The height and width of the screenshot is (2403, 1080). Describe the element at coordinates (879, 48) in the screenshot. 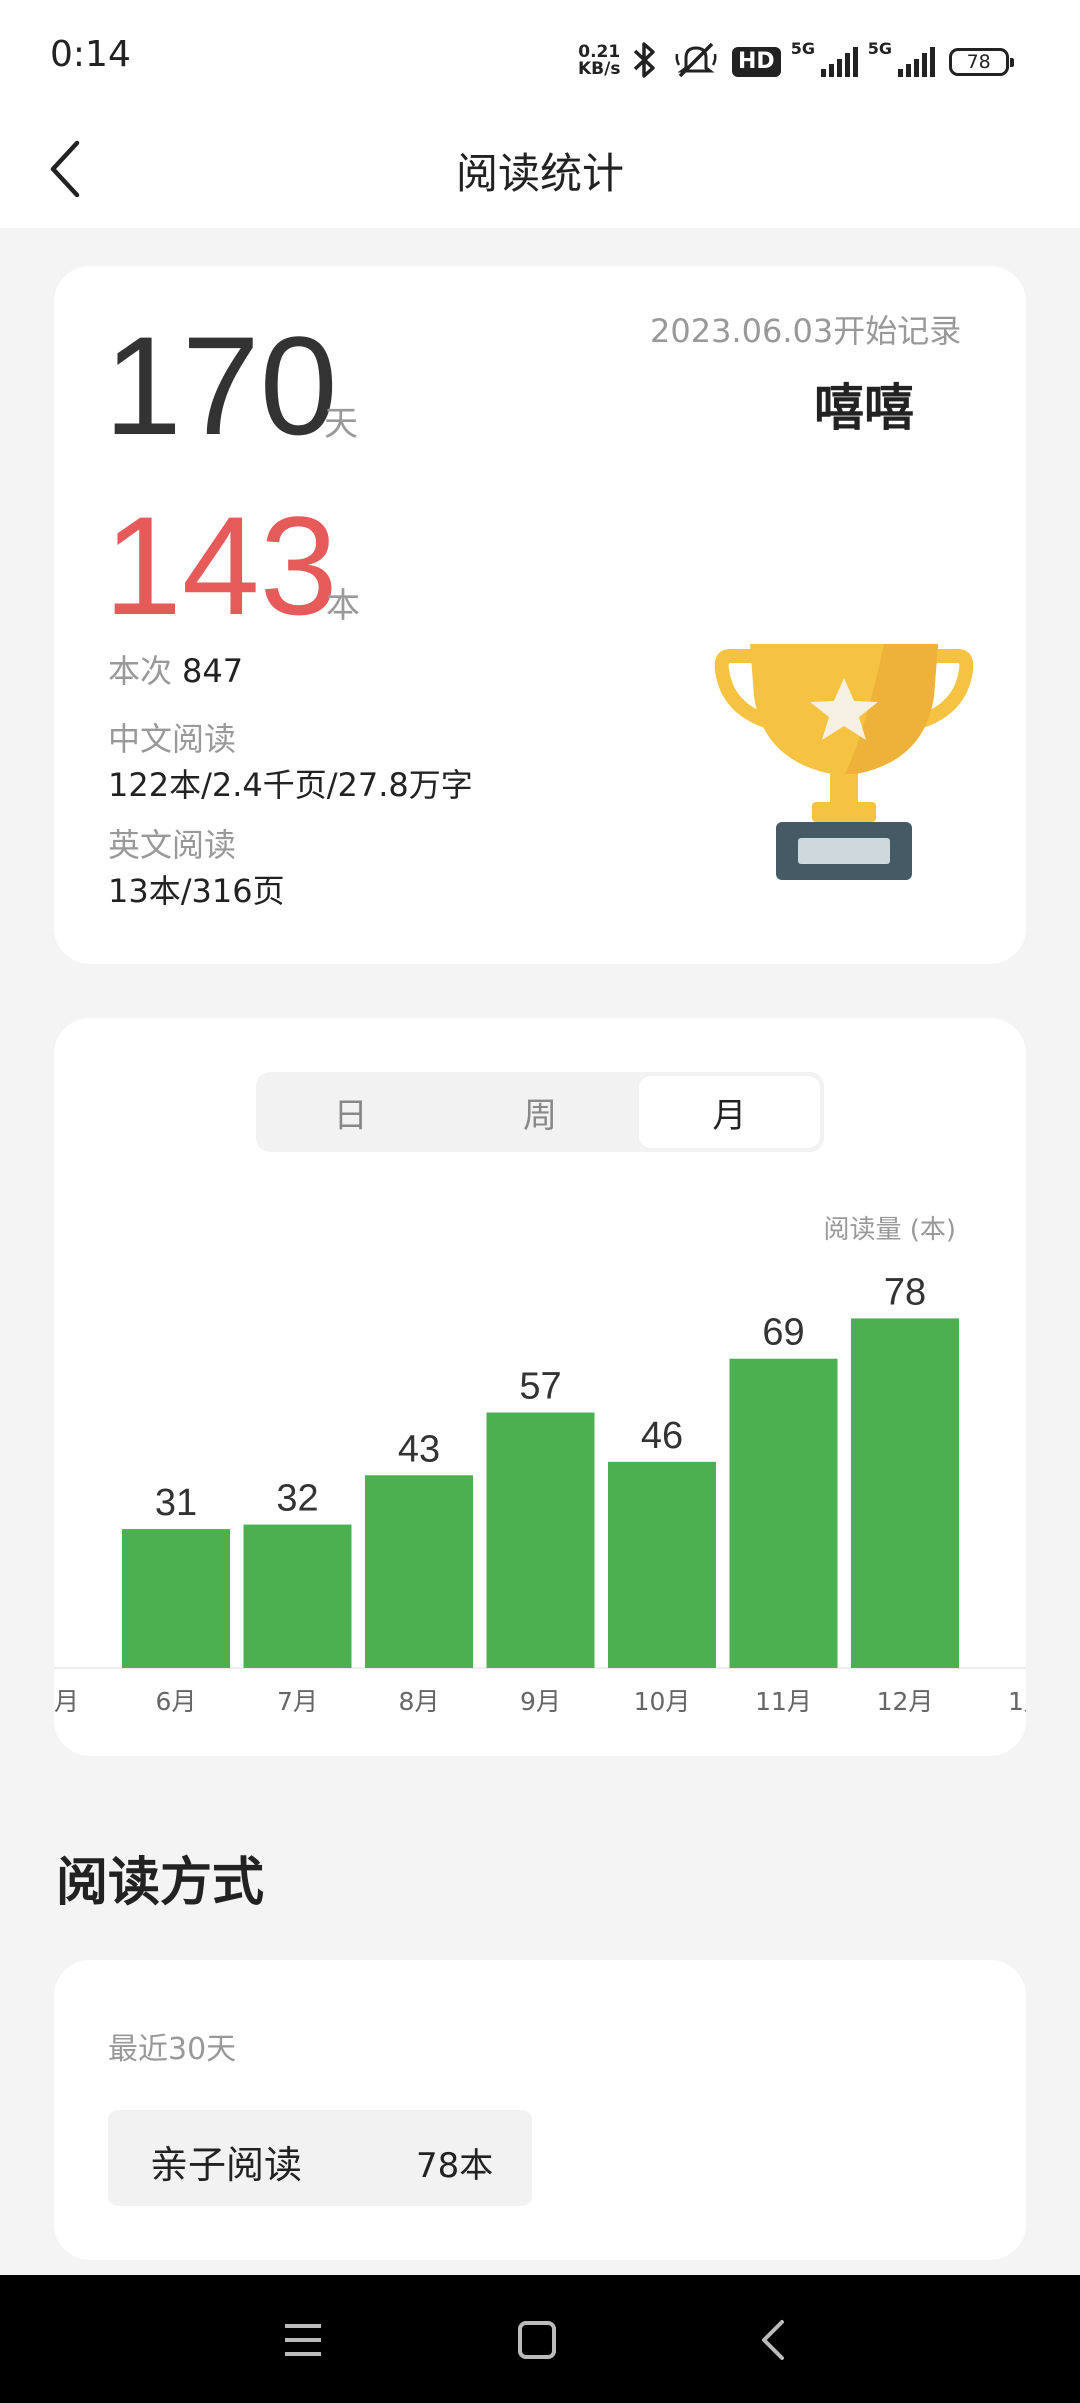

I see `sim2-label: 5G` at that location.